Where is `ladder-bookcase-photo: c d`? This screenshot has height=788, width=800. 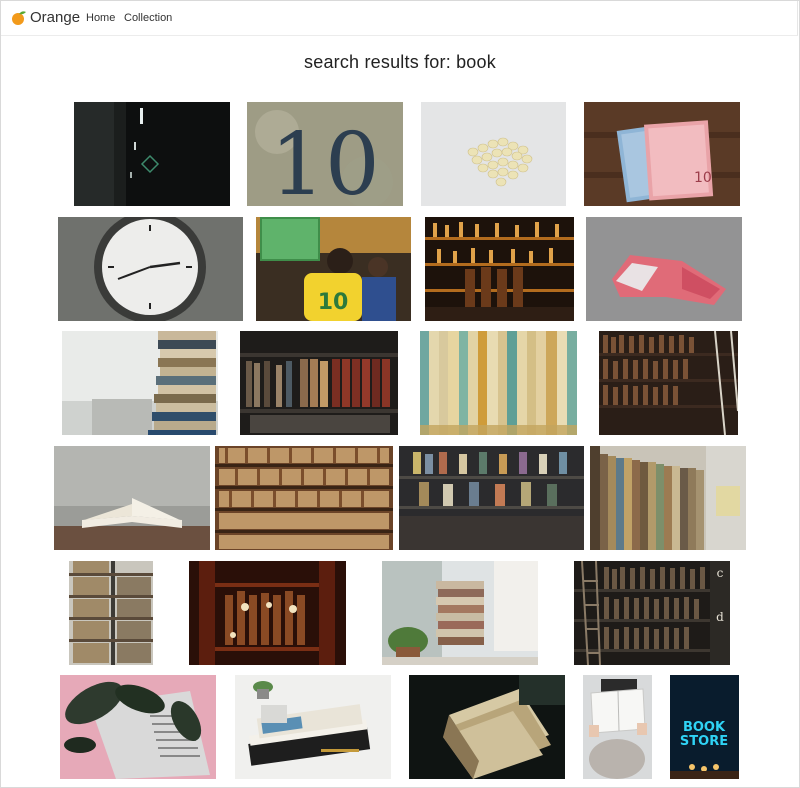 ladder-bookcase-photo: c d is located at coordinates (652, 613).